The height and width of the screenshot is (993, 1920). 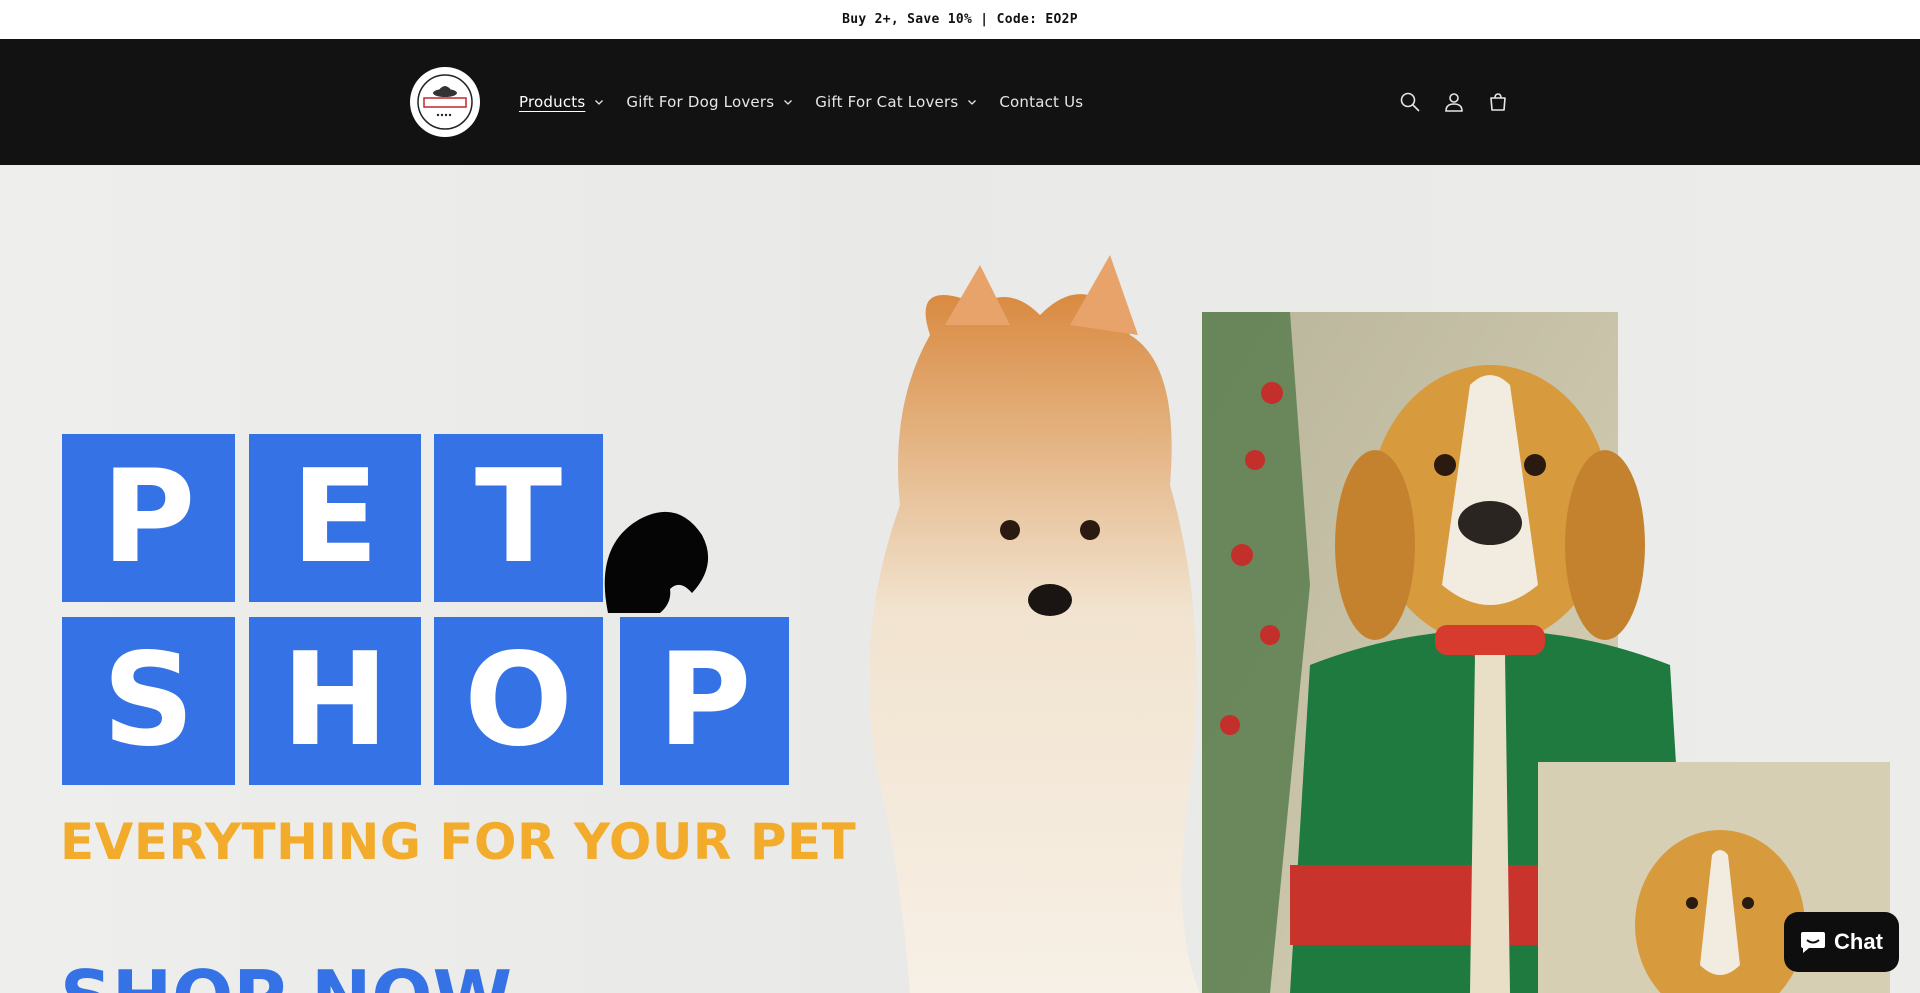 I want to click on nav-label: Gift For Dog Lovers, so click(x=700, y=102).